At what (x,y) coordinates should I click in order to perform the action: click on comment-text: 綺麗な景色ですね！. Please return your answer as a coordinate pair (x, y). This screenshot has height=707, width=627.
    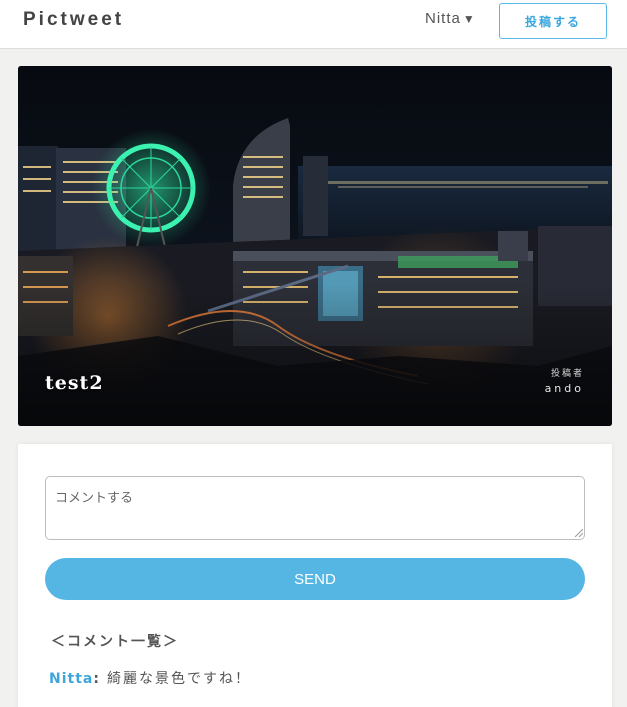
    Looking at the image, I should click on (178, 679).